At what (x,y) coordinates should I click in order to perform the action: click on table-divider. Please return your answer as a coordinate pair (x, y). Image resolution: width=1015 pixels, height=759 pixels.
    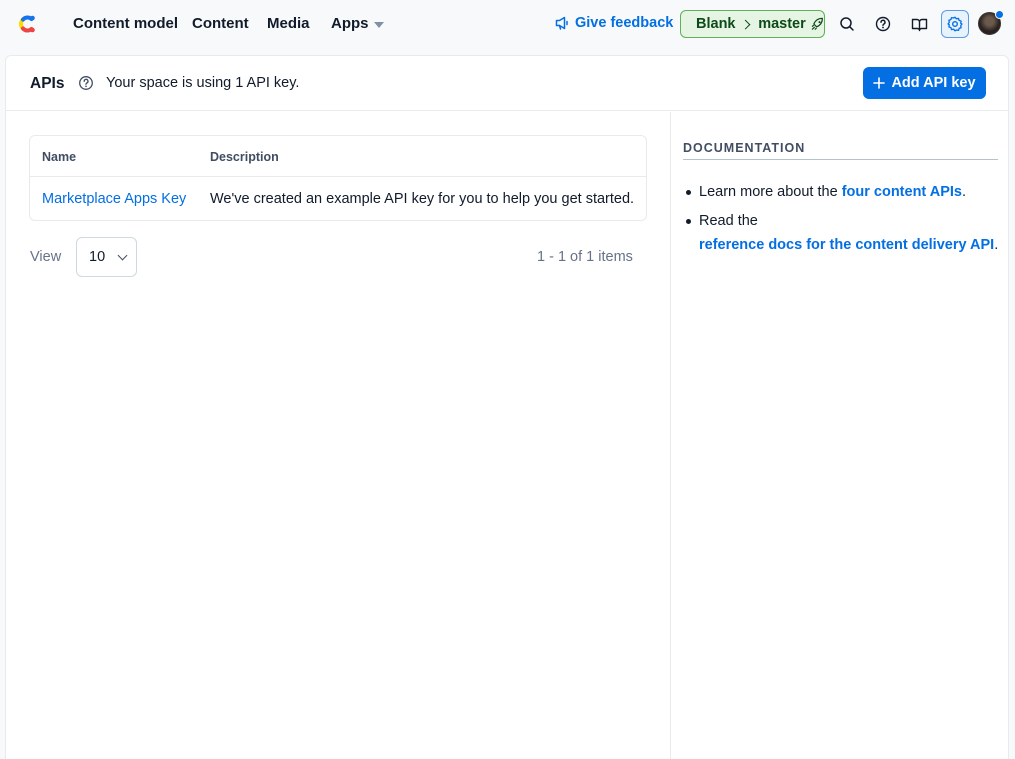
    Looking at the image, I should click on (338, 176).